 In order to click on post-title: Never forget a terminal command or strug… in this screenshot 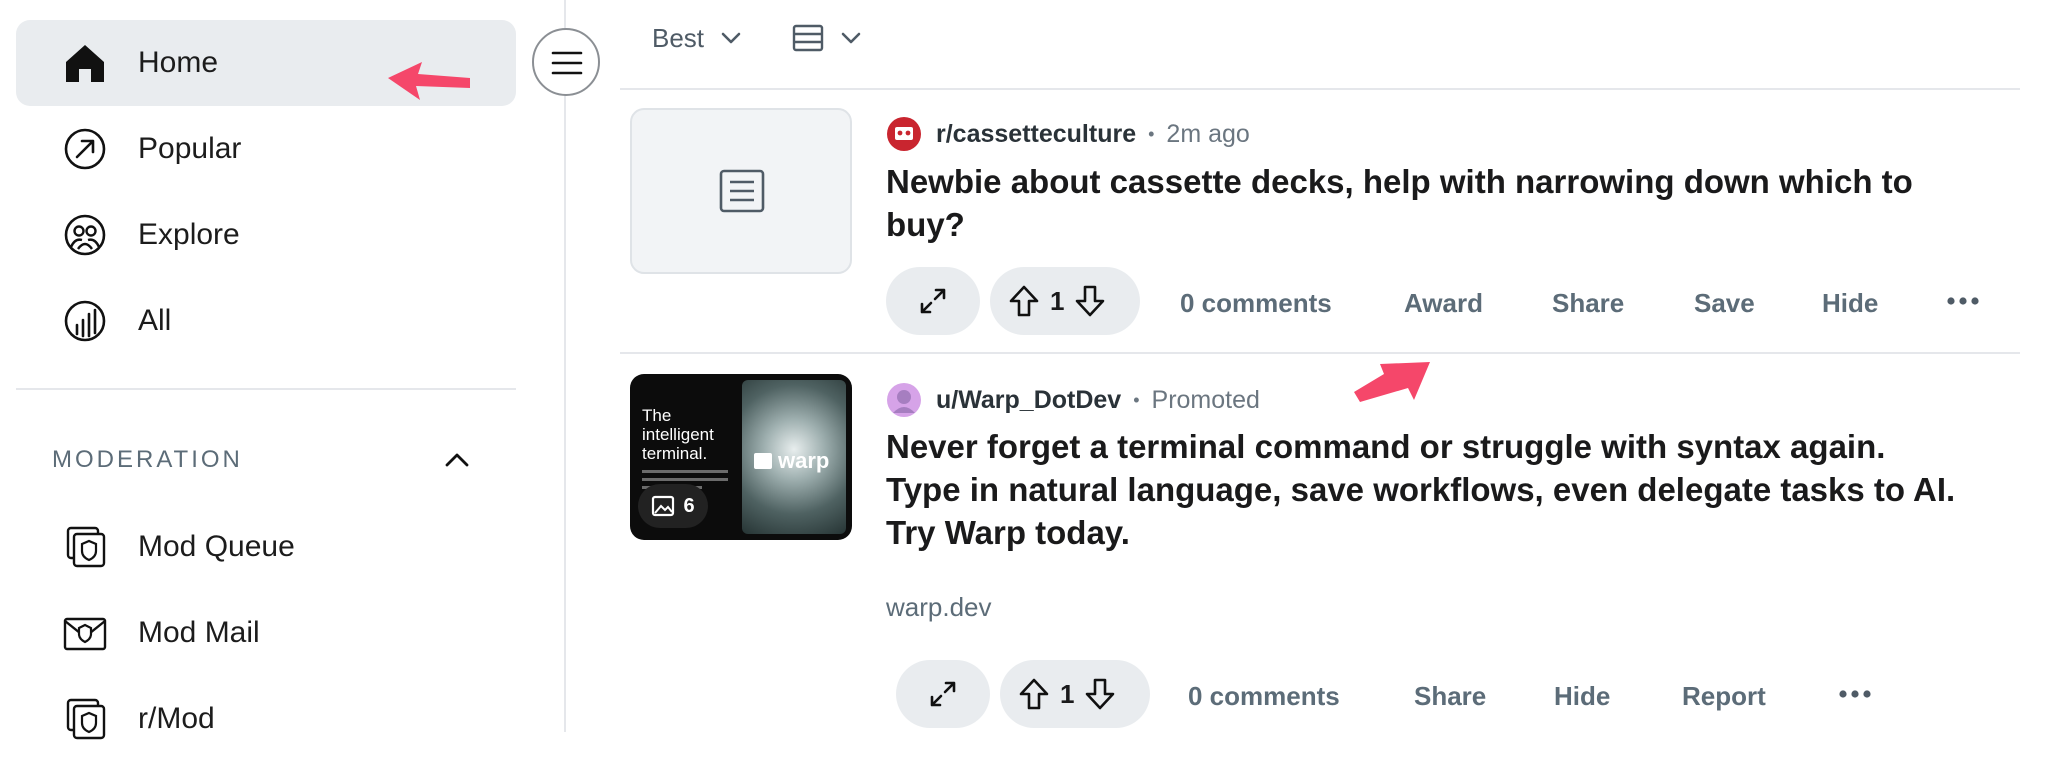, I will do `click(1451, 489)`.